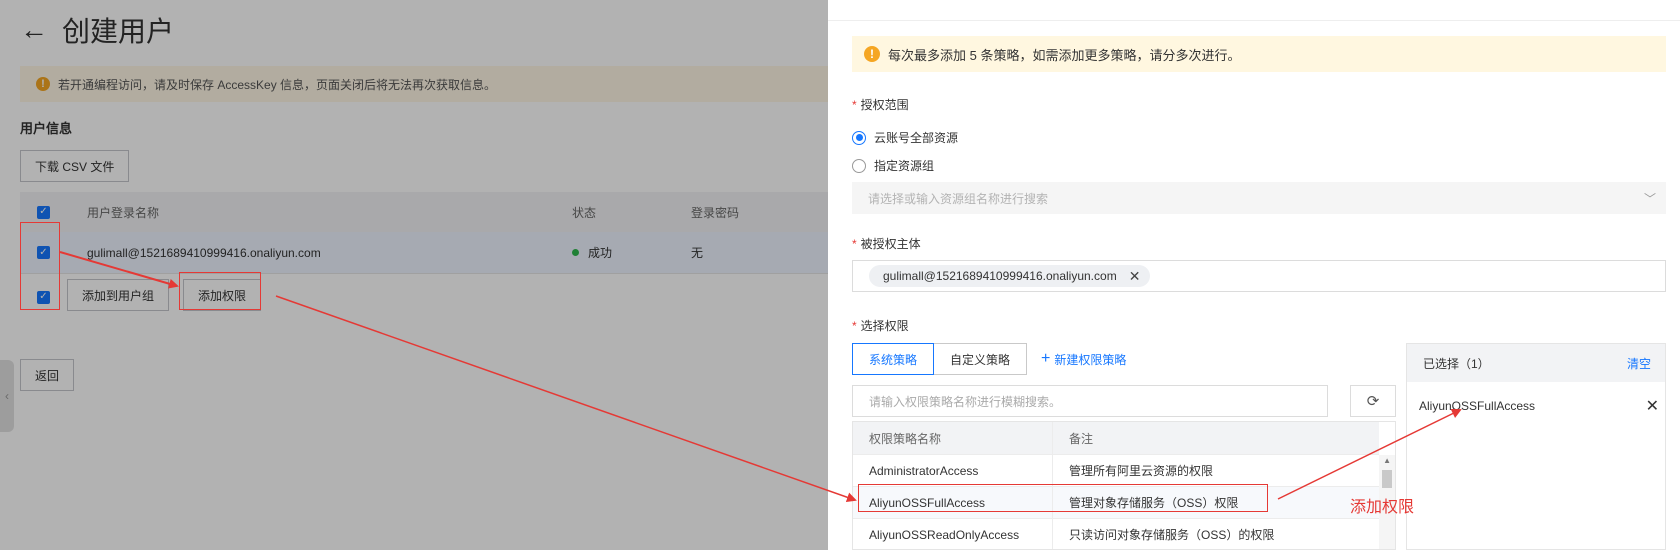  Describe the element at coordinates (893, 359) in the screenshot. I see `tab-system-policy: 系统策略` at that location.